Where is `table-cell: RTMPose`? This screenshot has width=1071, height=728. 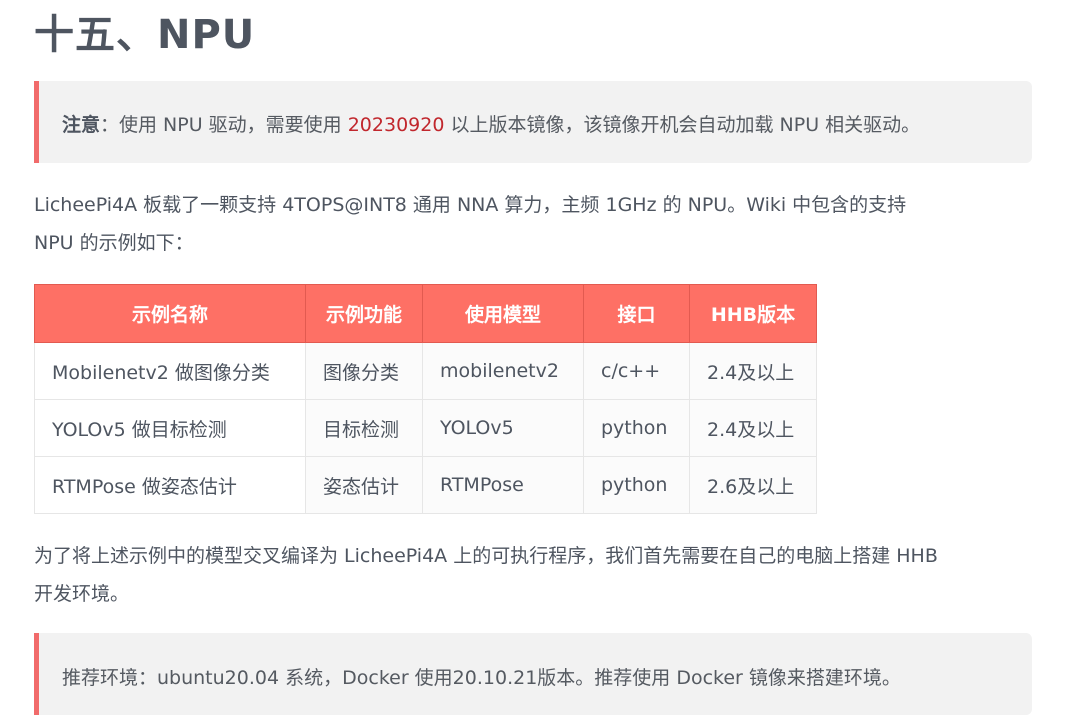
table-cell: RTMPose is located at coordinates (503, 485).